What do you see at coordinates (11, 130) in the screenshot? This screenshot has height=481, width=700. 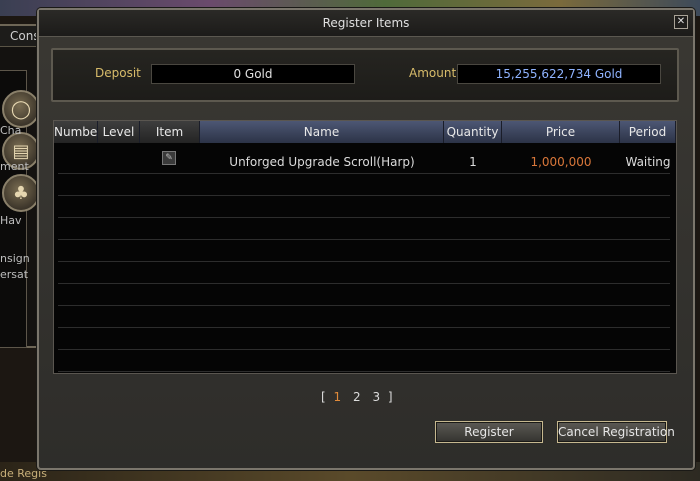 I see `background-text-0: Cha` at bounding box center [11, 130].